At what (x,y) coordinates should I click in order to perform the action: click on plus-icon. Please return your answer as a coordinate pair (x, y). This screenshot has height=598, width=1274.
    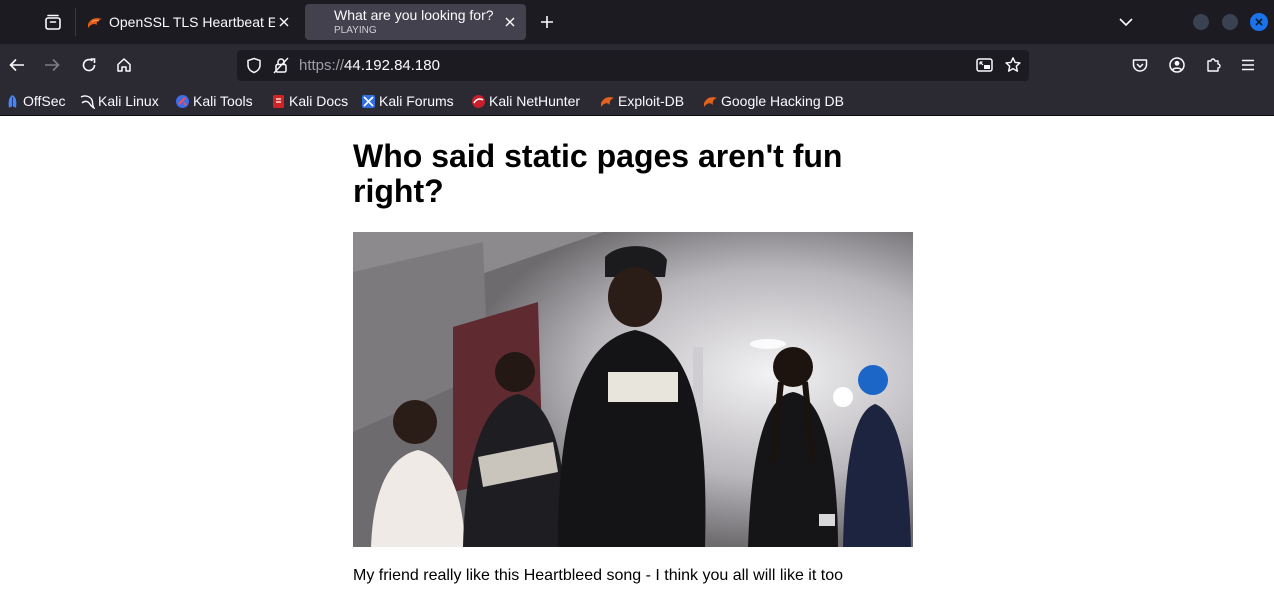
    Looking at the image, I should click on (547, 22).